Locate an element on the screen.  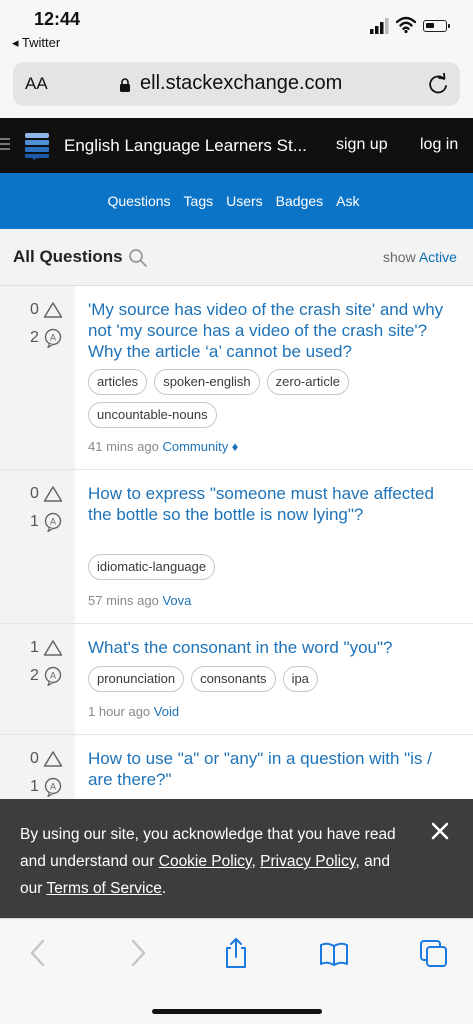
browser-address-area: AA ell.stackexchange.com is located at coordinates (236, 89).